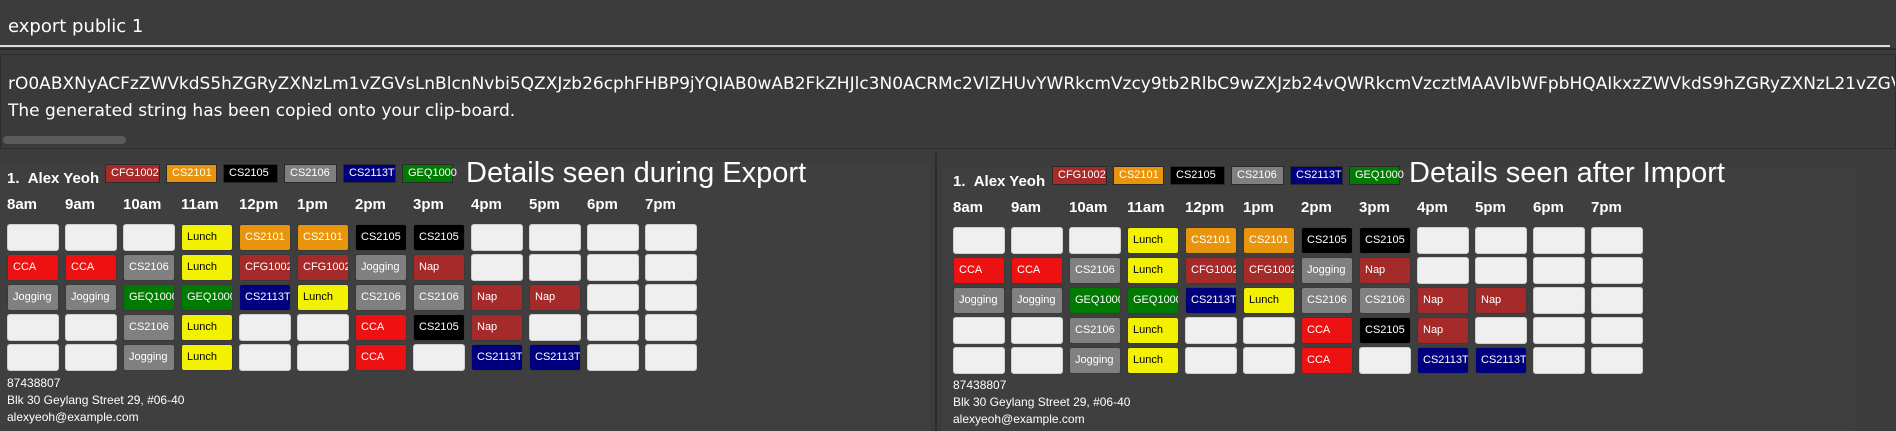 This screenshot has width=1896, height=431. What do you see at coordinates (142, 204) in the screenshot?
I see `time-label-10am: 10am` at bounding box center [142, 204].